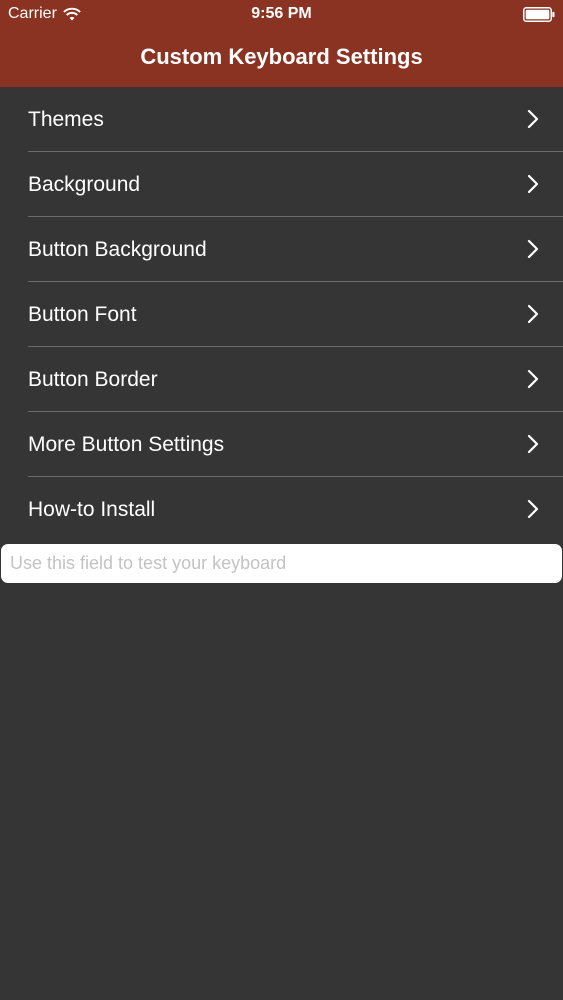 The image size is (563, 1000). I want to click on menu-item-button-border: Button Border, so click(295, 379).